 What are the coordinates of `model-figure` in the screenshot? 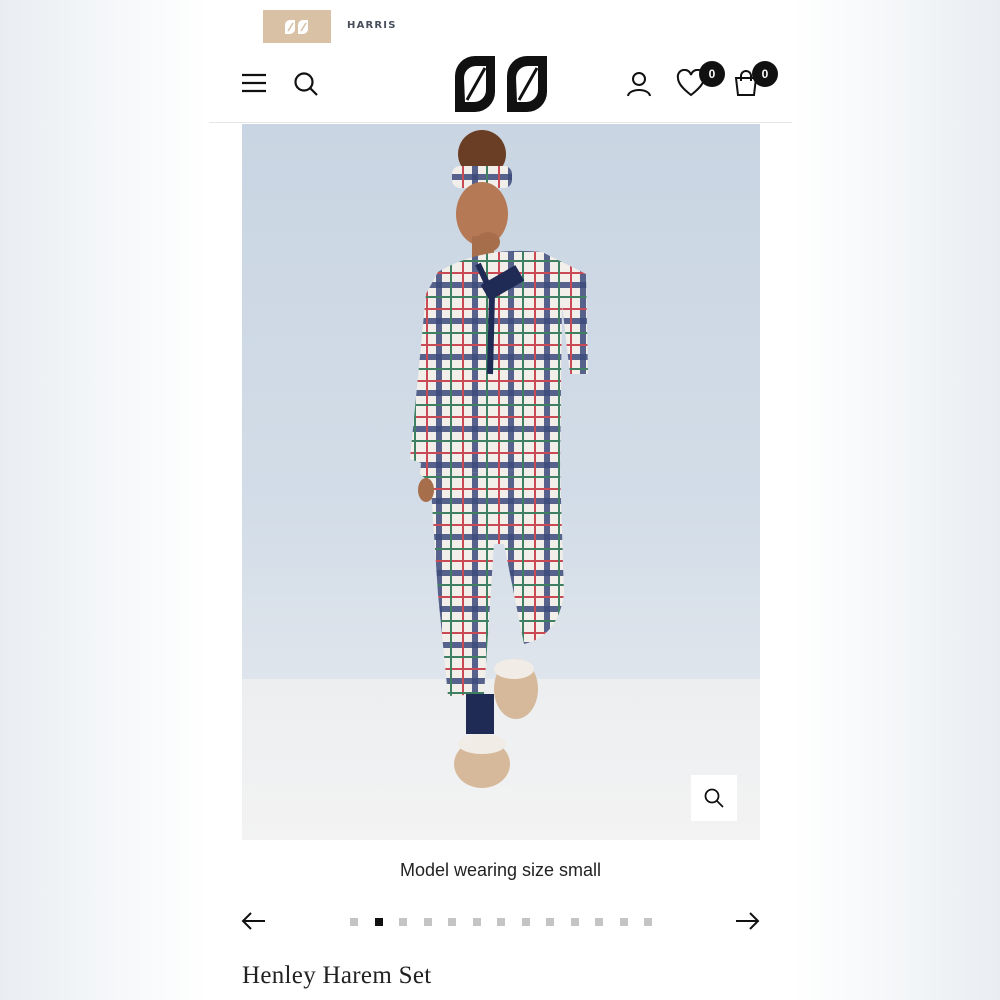 It's located at (499, 459).